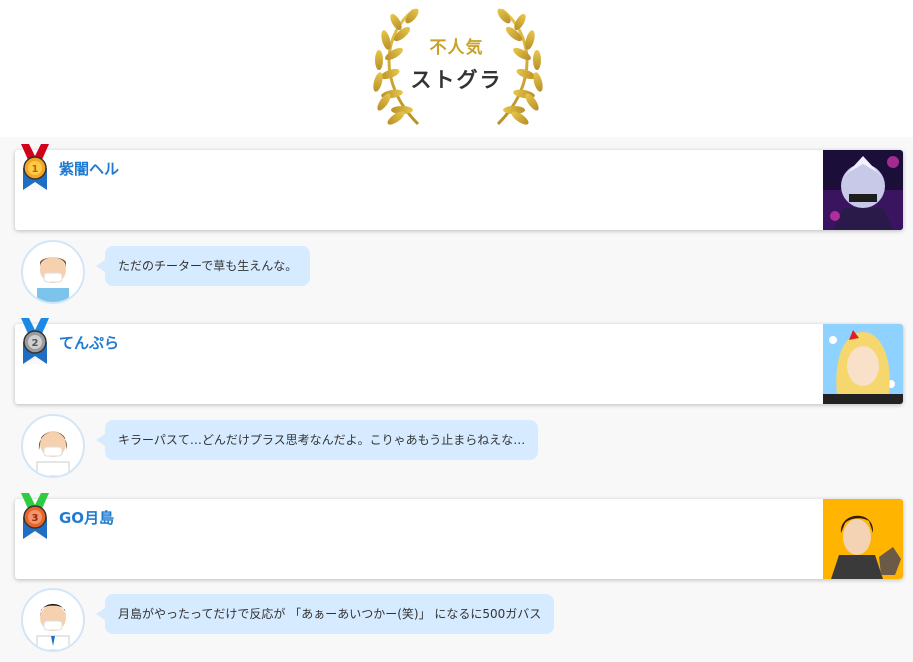 The height and width of the screenshot is (662, 913). What do you see at coordinates (459, 536) in the screenshot?
I see `ranking-card-3: 3 GO月島` at bounding box center [459, 536].